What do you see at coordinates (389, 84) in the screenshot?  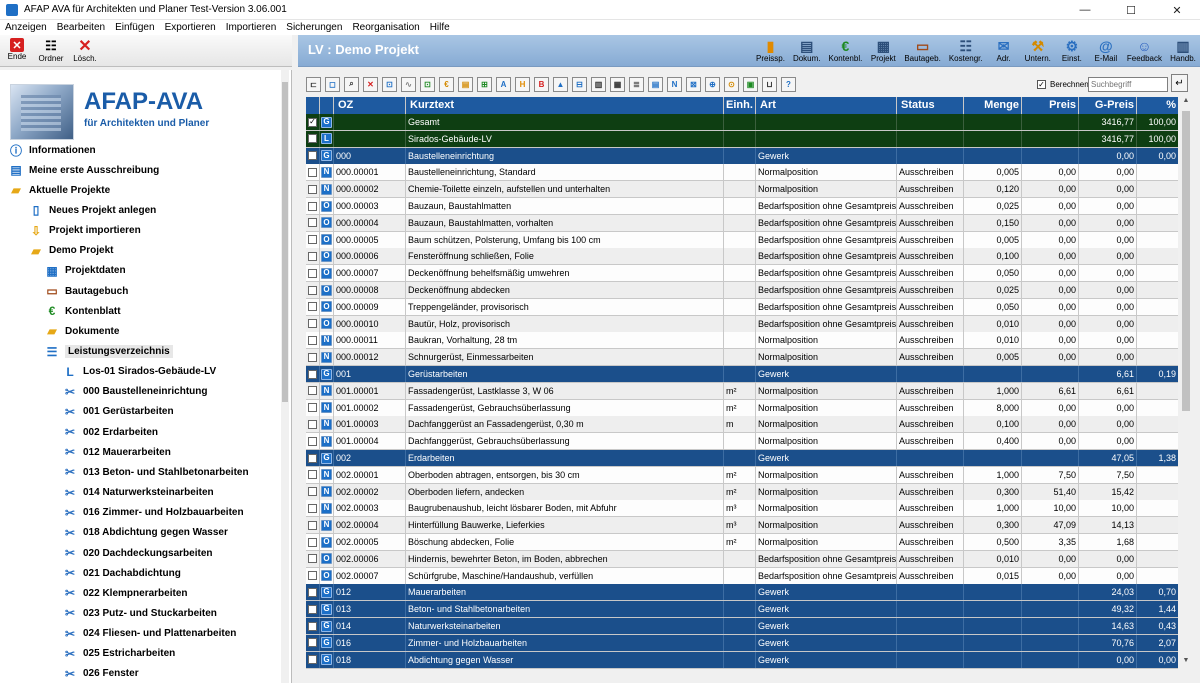 I see `grid-tool-button-5: ⊡` at bounding box center [389, 84].